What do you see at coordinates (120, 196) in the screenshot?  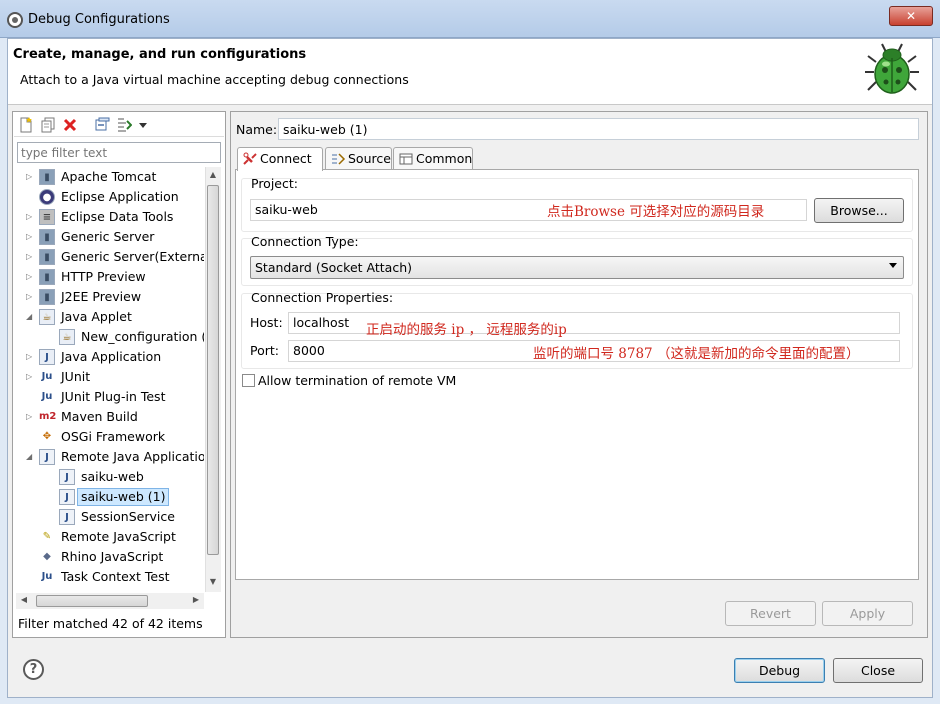 I see `tree-item-label: Eclipse Application` at bounding box center [120, 196].